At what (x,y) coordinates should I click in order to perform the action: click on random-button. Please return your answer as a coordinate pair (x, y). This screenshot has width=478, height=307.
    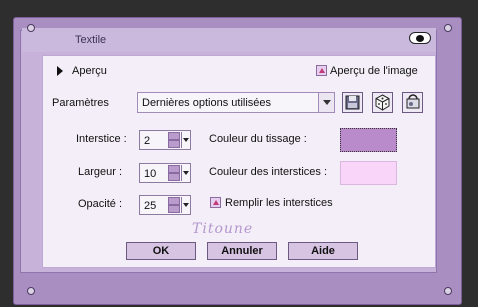
    Looking at the image, I should click on (382, 102).